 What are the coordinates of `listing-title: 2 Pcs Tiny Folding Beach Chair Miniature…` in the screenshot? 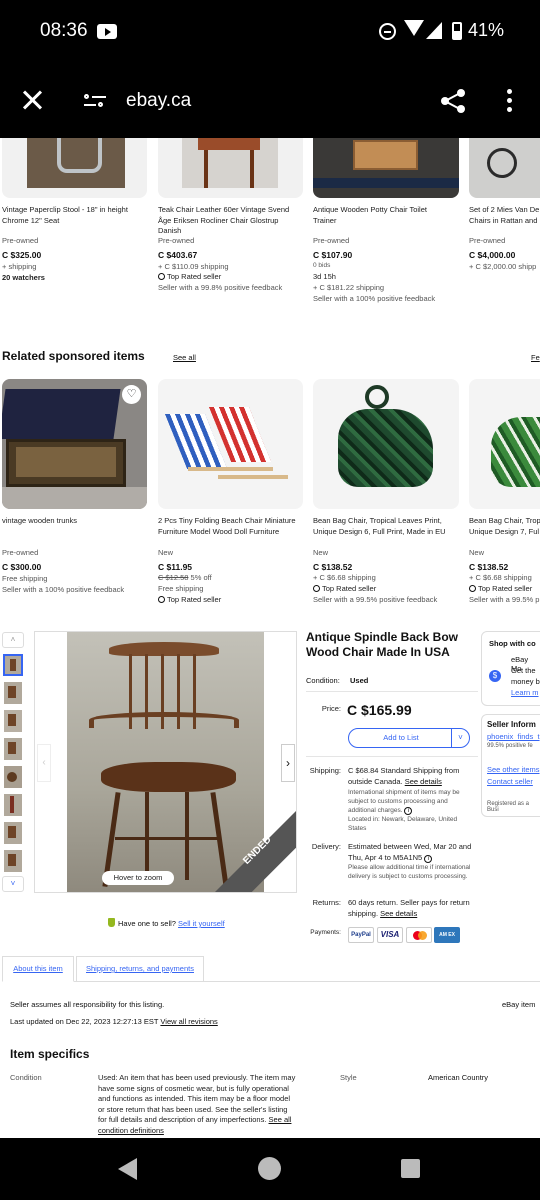 It's located at (230, 526).